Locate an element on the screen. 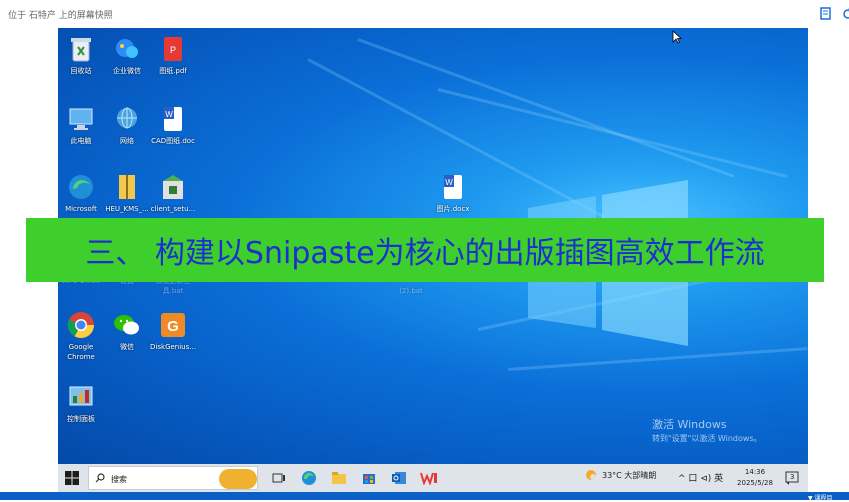 The width and height of the screenshot is (849, 502). notification-count: 3 is located at coordinates (792, 477).